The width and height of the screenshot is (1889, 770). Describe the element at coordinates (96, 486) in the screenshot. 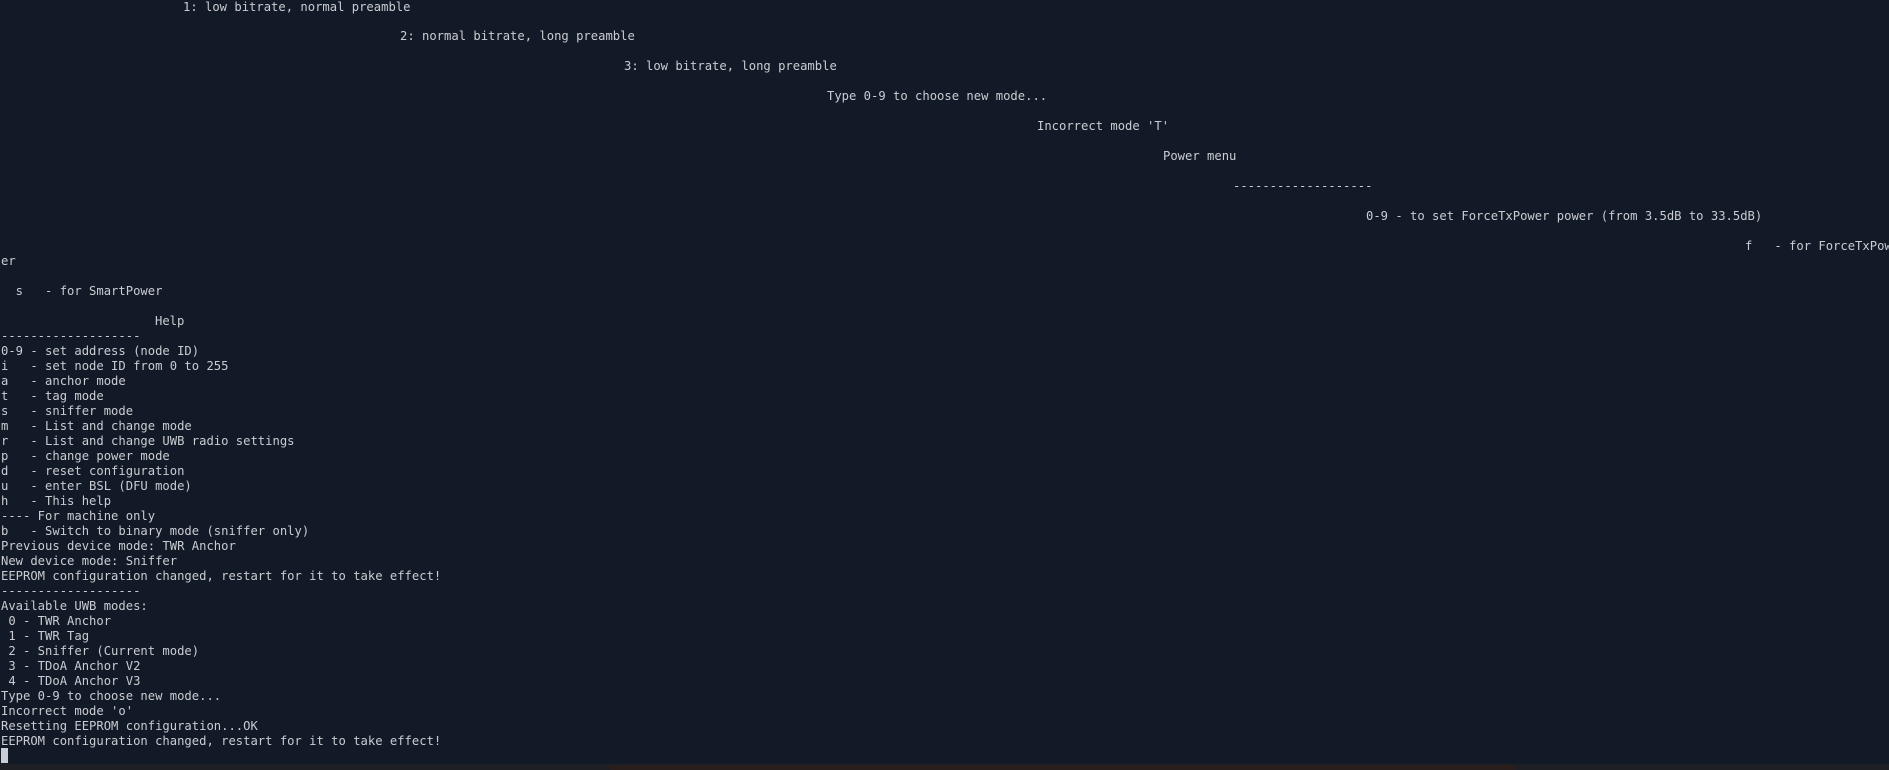

I see `terminal-line: u - enter BSL (DFU mode)` at that location.